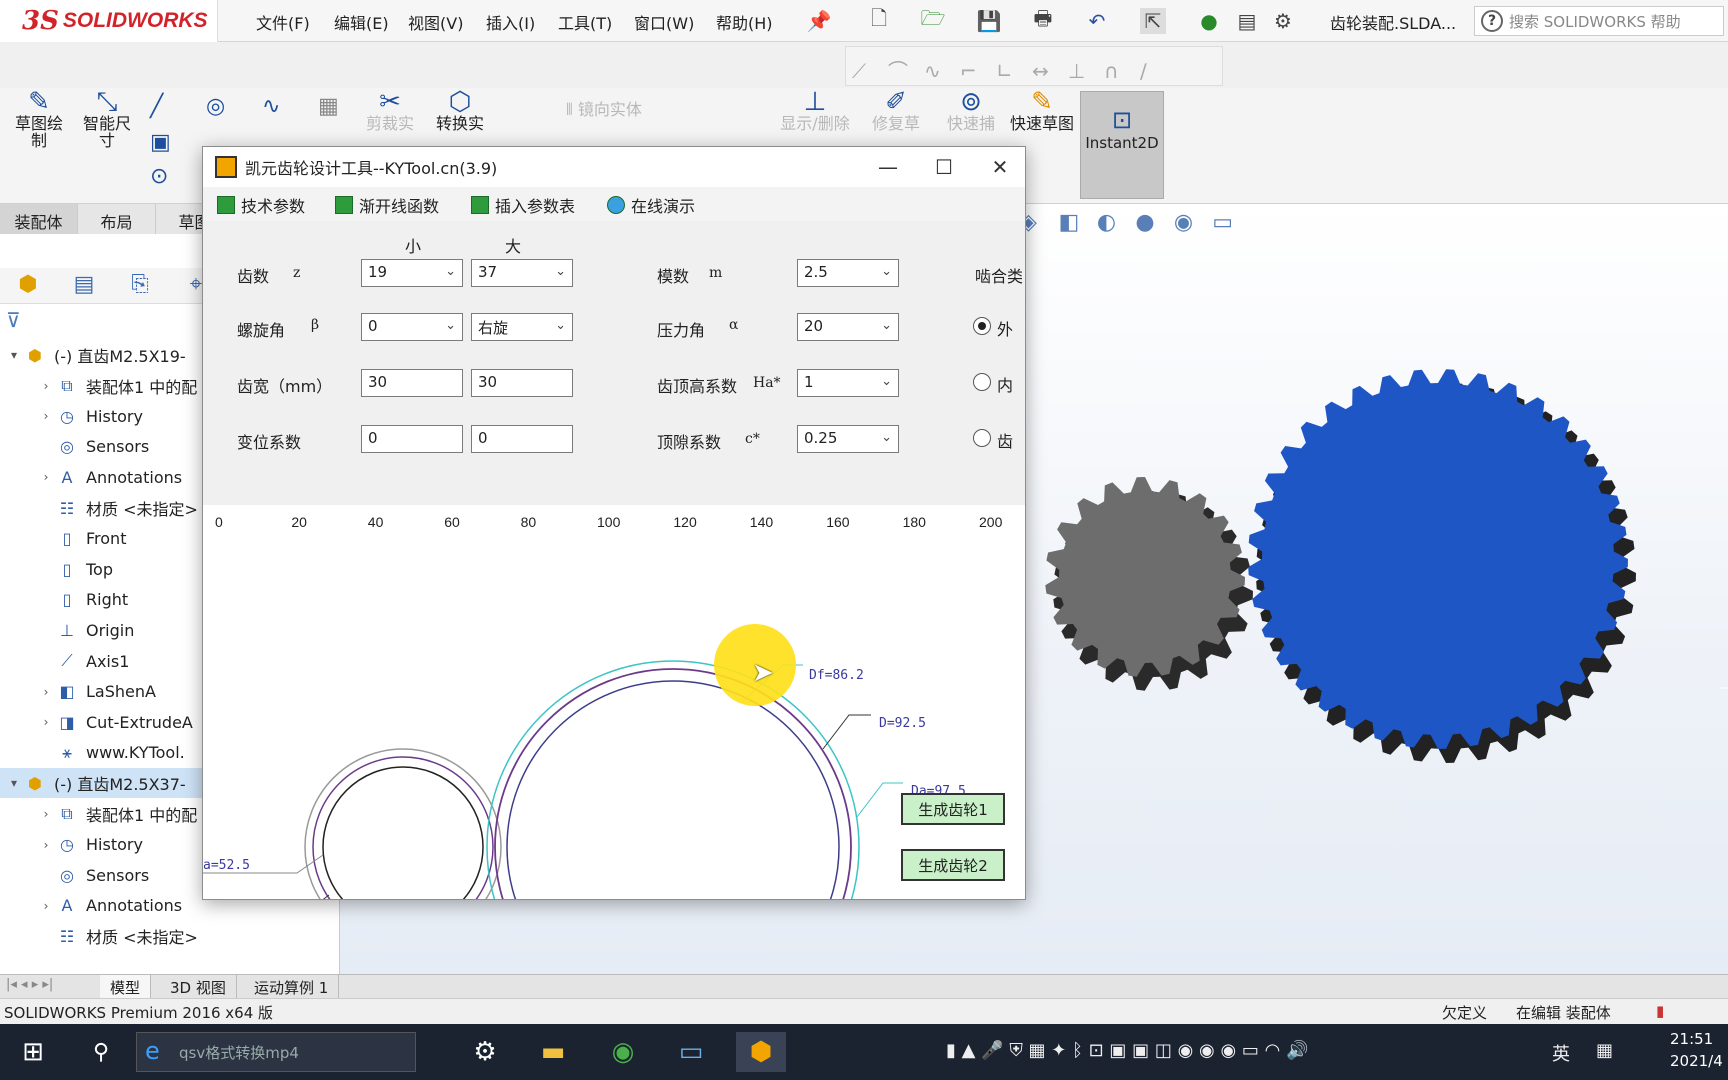  I want to click on sketch-relation-icon: ⊥, so click(1082, 71).